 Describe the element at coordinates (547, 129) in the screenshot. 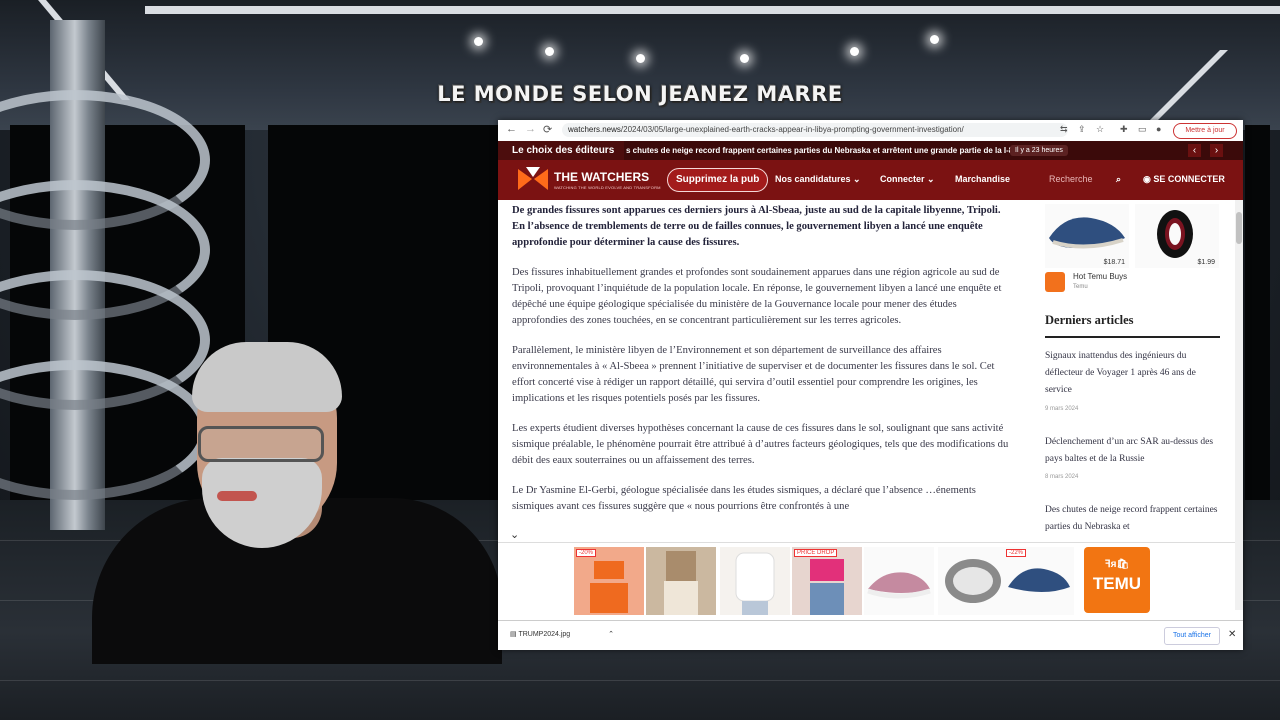

I see `reload-icon: ⟳` at that location.